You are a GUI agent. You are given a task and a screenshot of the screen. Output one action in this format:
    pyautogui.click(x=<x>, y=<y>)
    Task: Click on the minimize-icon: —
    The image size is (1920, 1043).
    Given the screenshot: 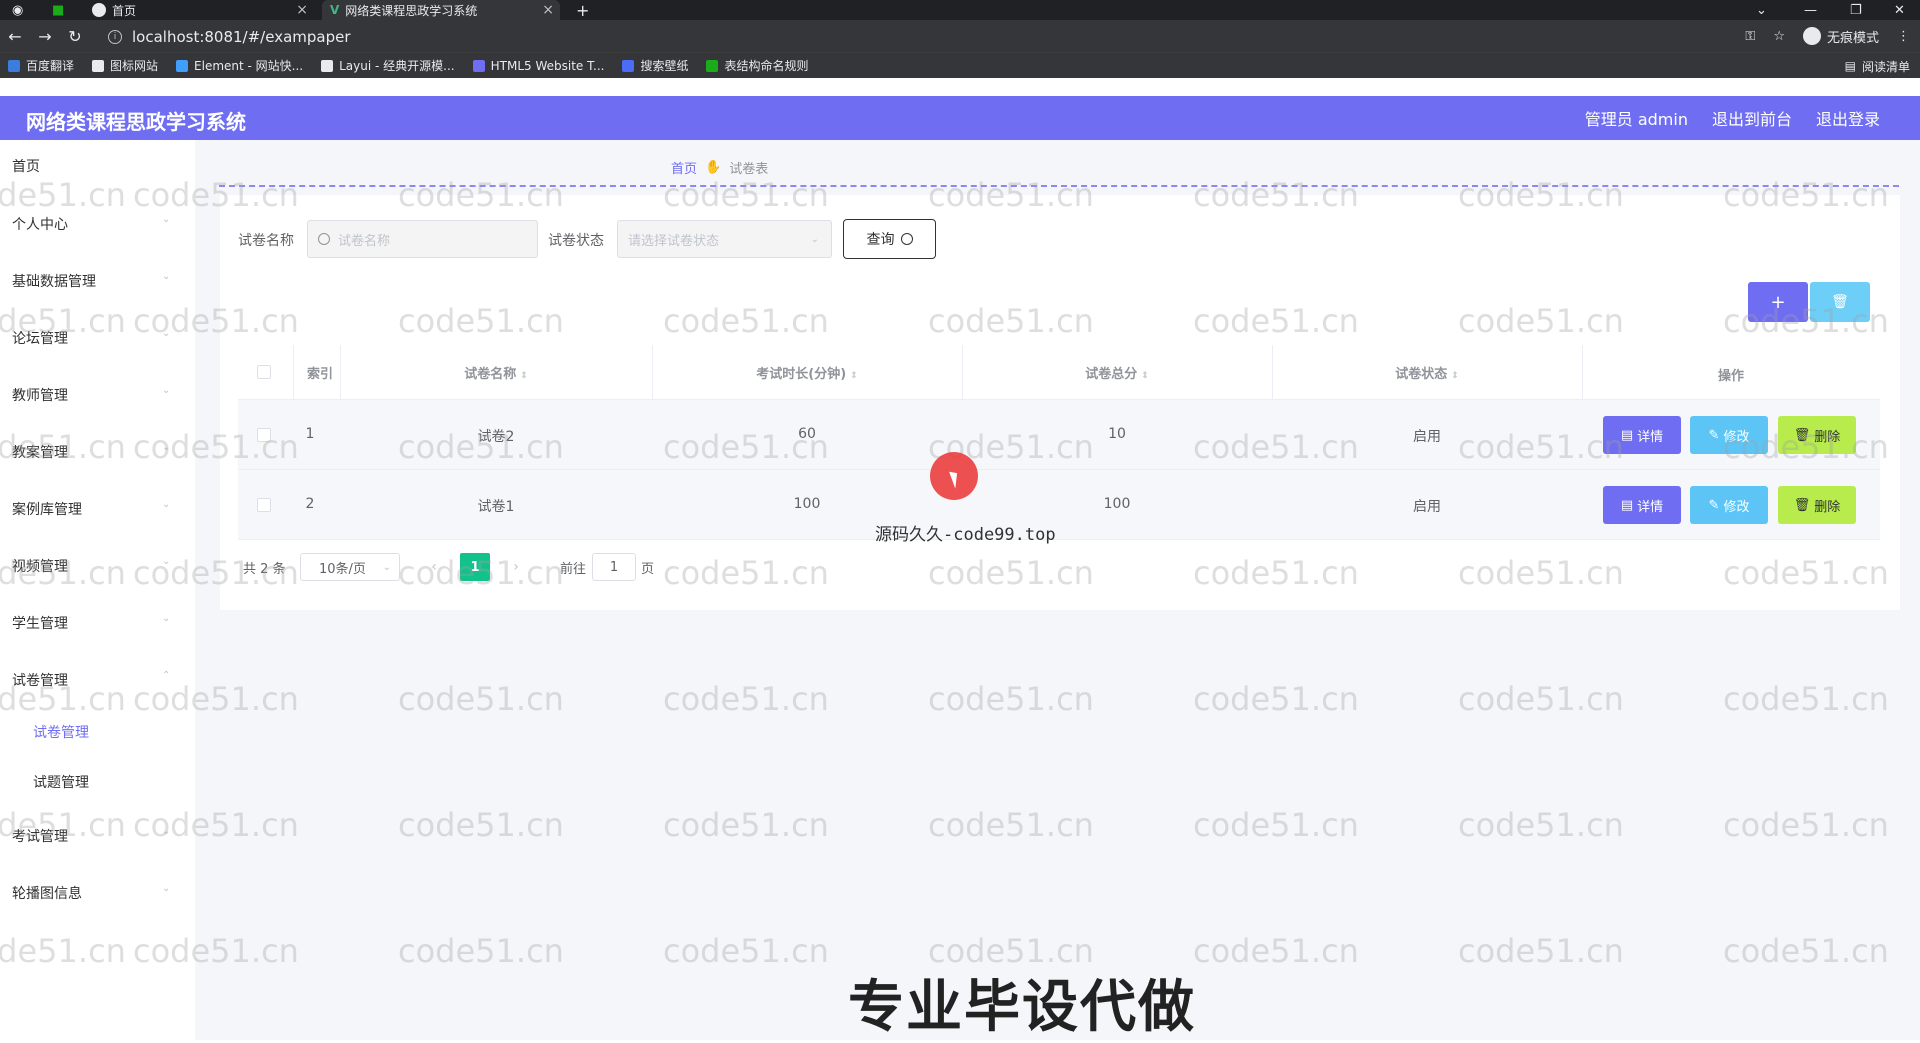 What is the action you would take?
    pyautogui.click(x=1810, y=10)
    